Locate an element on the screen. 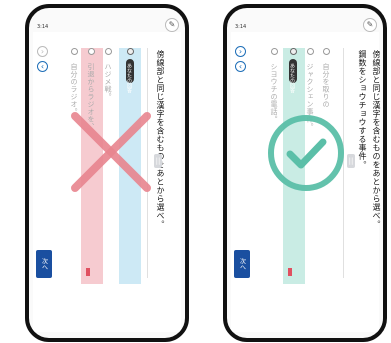  option-label: 自分を取りの is located at coordinates (326, 85).